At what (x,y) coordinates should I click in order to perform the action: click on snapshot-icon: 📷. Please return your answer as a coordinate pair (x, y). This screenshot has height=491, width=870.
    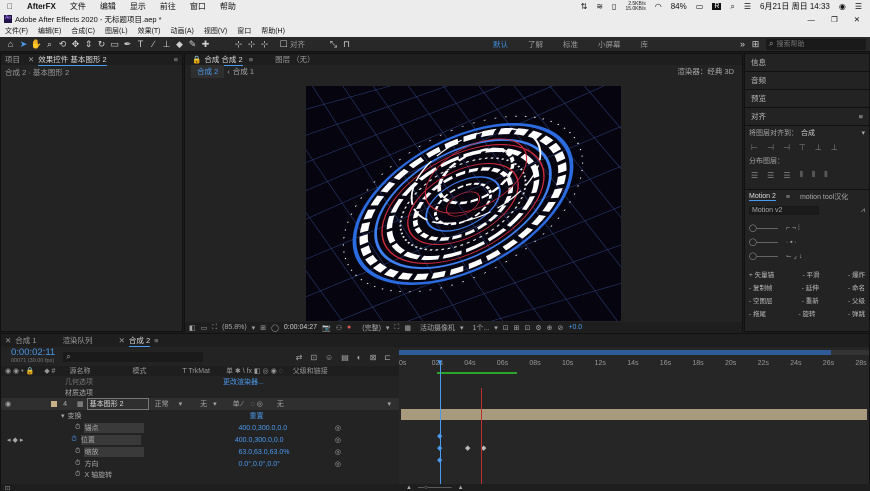
    Looking at the image, I should click on (326, 328).